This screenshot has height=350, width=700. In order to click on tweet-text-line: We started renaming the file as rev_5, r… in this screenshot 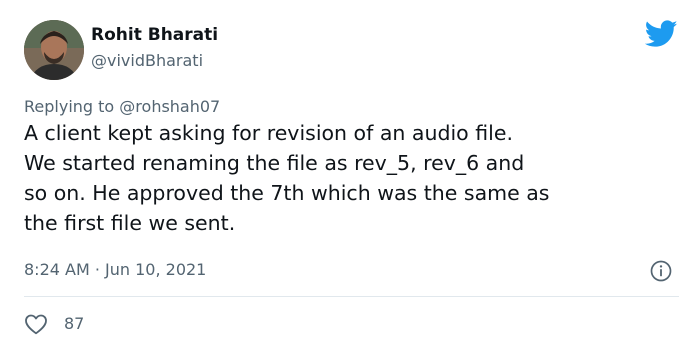, I will do `click(274, 163)`.